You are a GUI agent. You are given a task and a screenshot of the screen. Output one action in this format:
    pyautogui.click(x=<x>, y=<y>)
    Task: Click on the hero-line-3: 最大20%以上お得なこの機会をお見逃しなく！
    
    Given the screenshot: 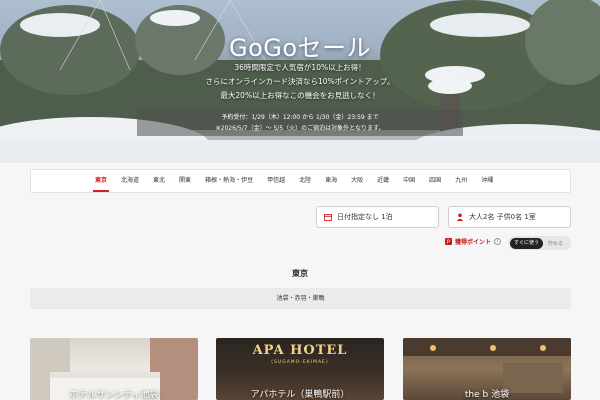 What is the action you would take?
    pyautogui.click(x=300, y=95)
    